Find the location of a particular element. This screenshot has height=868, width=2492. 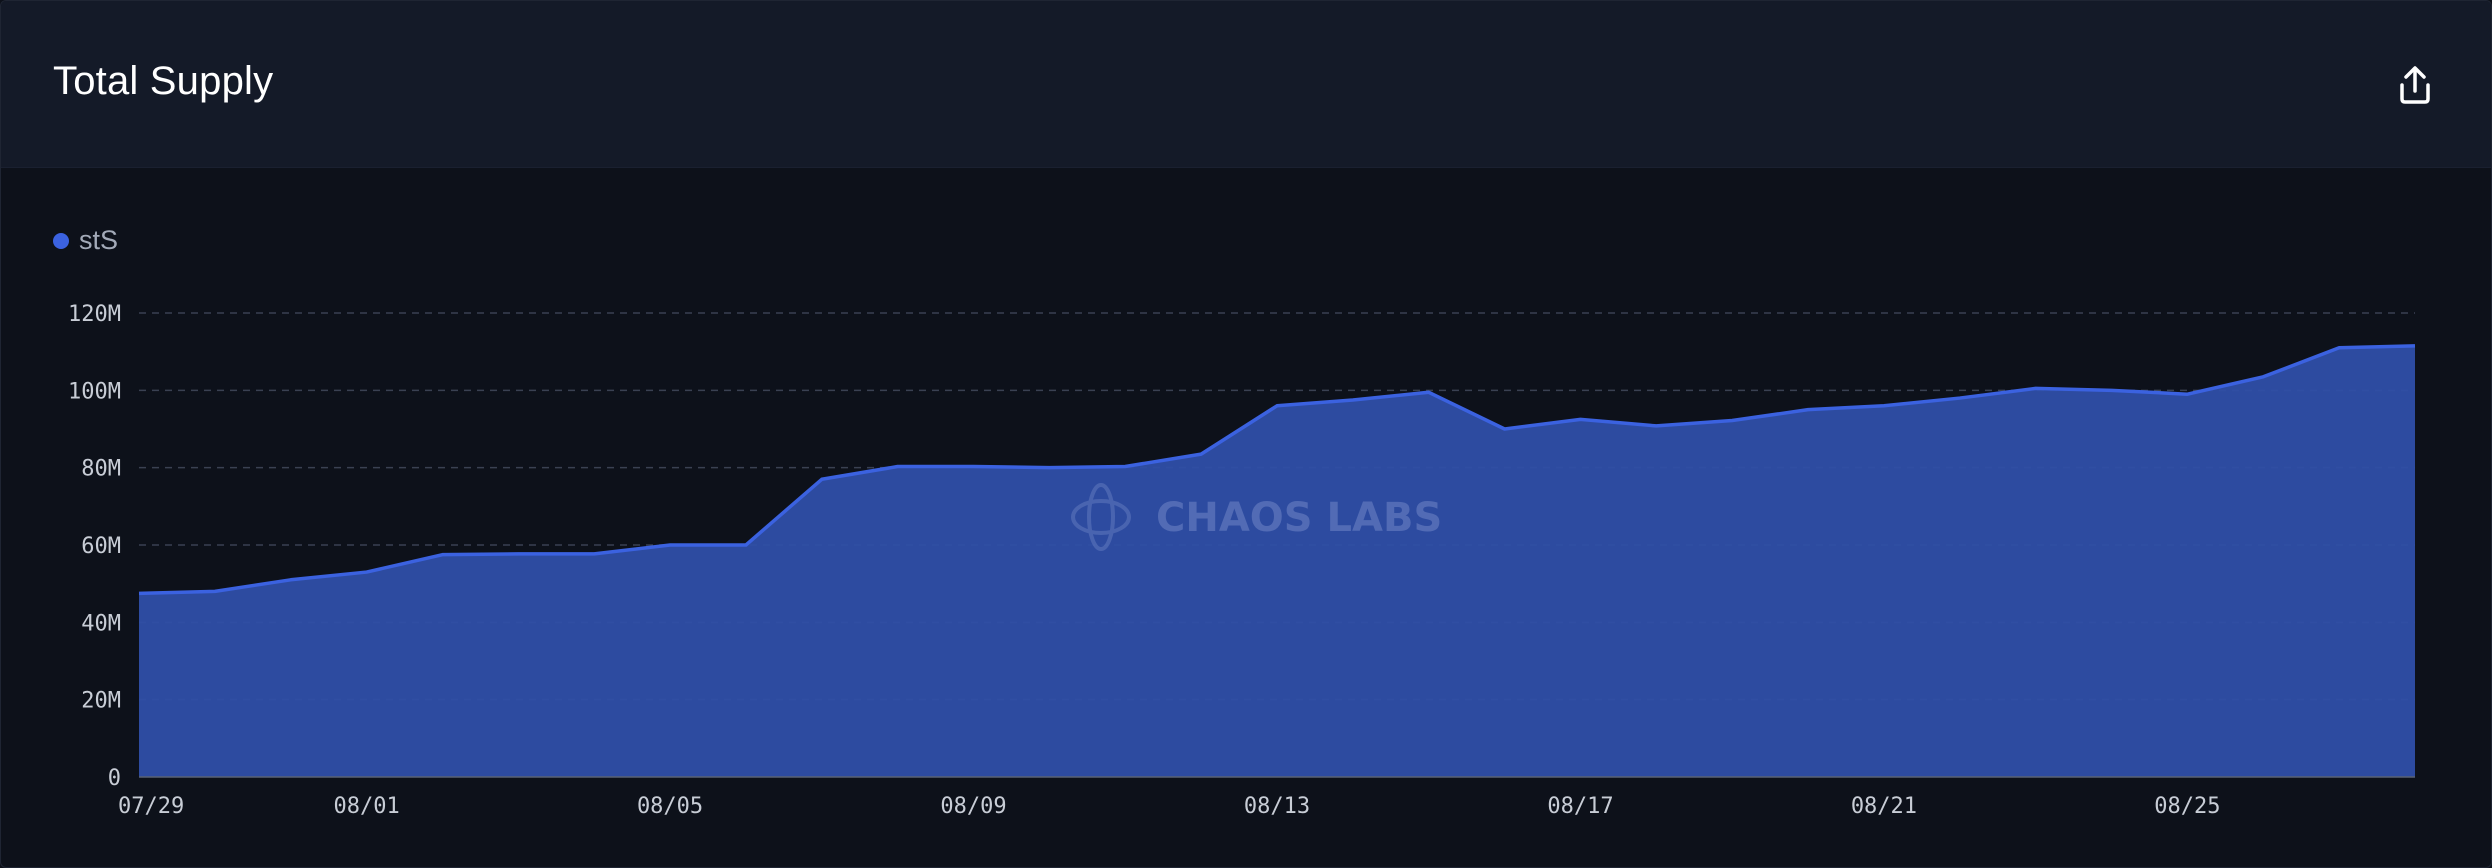

y-tick-label: 0 is located at coordinates (114, 778).